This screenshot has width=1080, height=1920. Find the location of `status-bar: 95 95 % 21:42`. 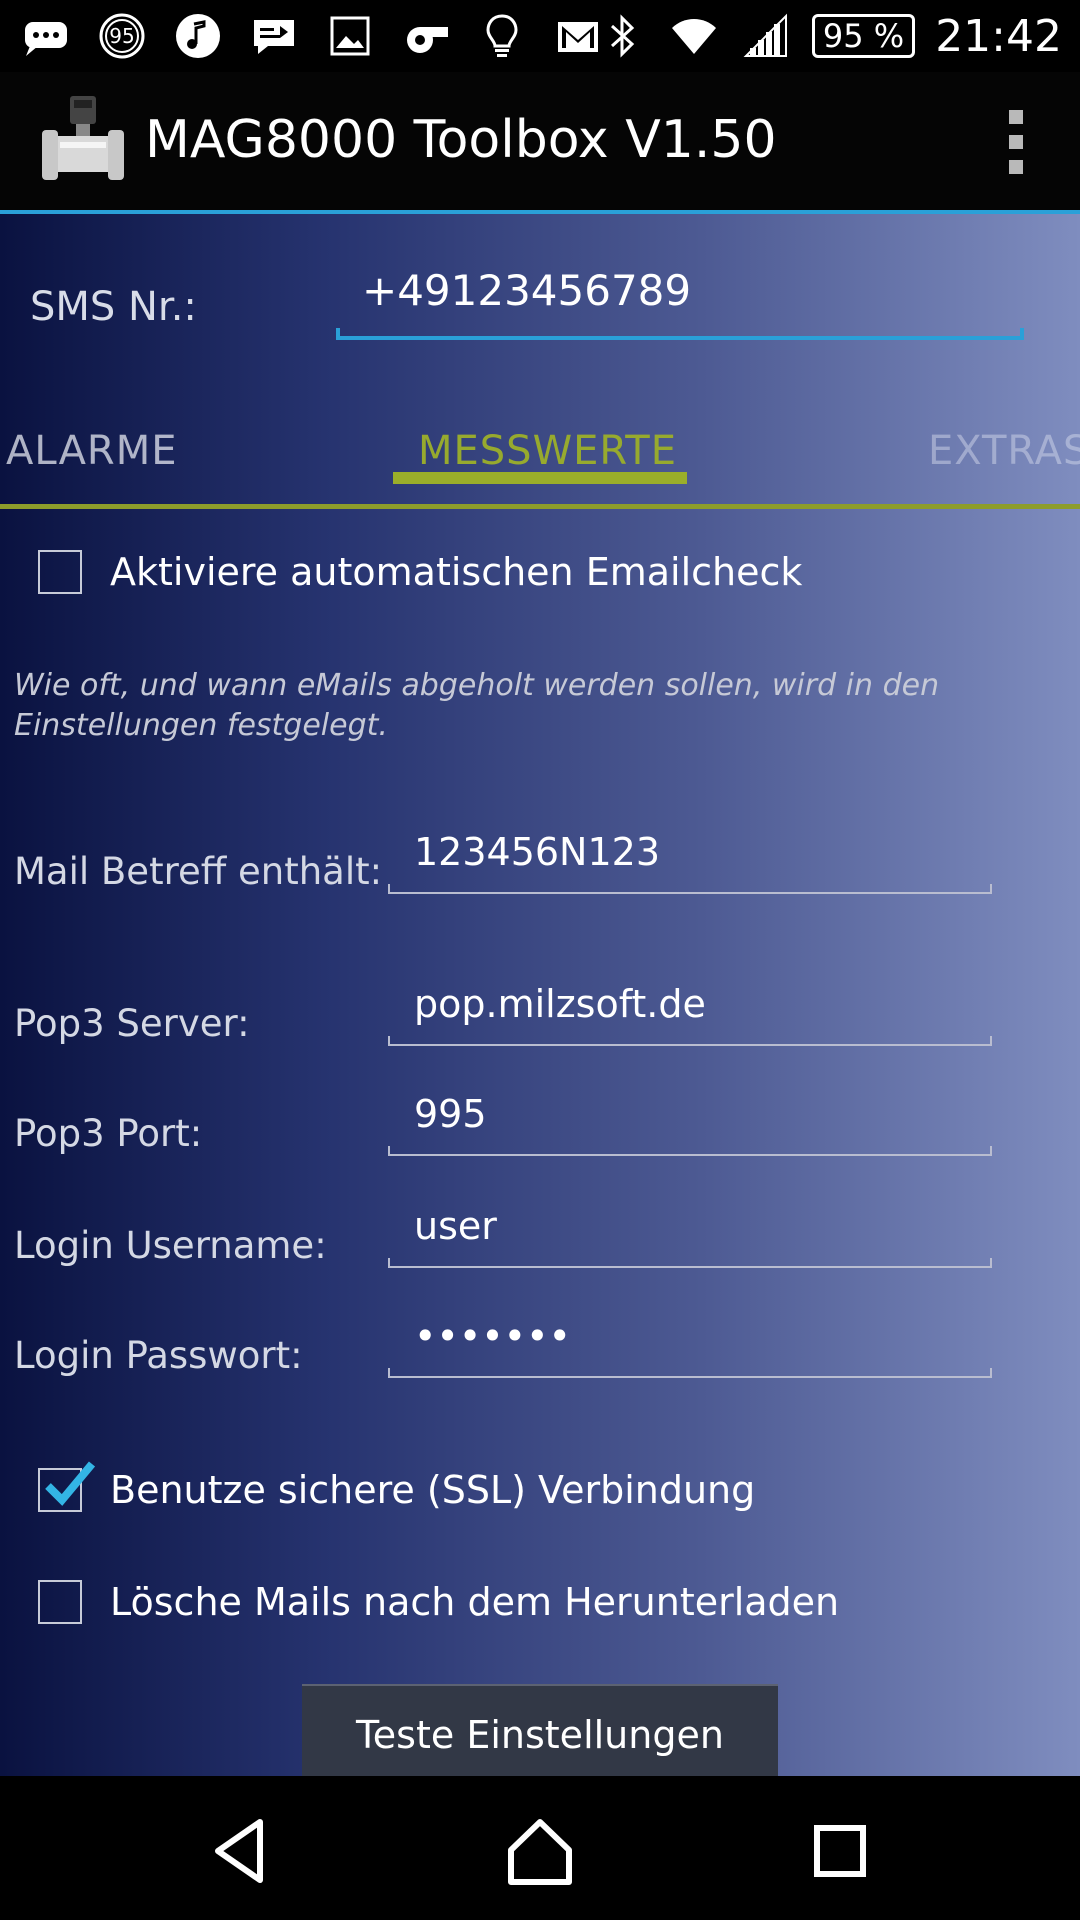

status-bar: 95 95 % 21:42 is located at coordinates (540, 36).